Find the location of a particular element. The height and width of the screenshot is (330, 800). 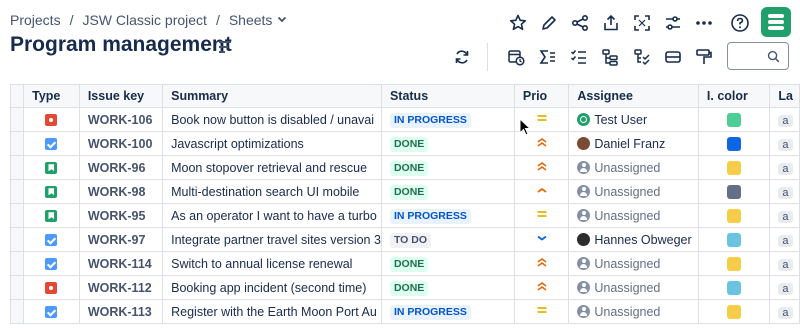

app-logo-icon is located at coordinates (776, 22).